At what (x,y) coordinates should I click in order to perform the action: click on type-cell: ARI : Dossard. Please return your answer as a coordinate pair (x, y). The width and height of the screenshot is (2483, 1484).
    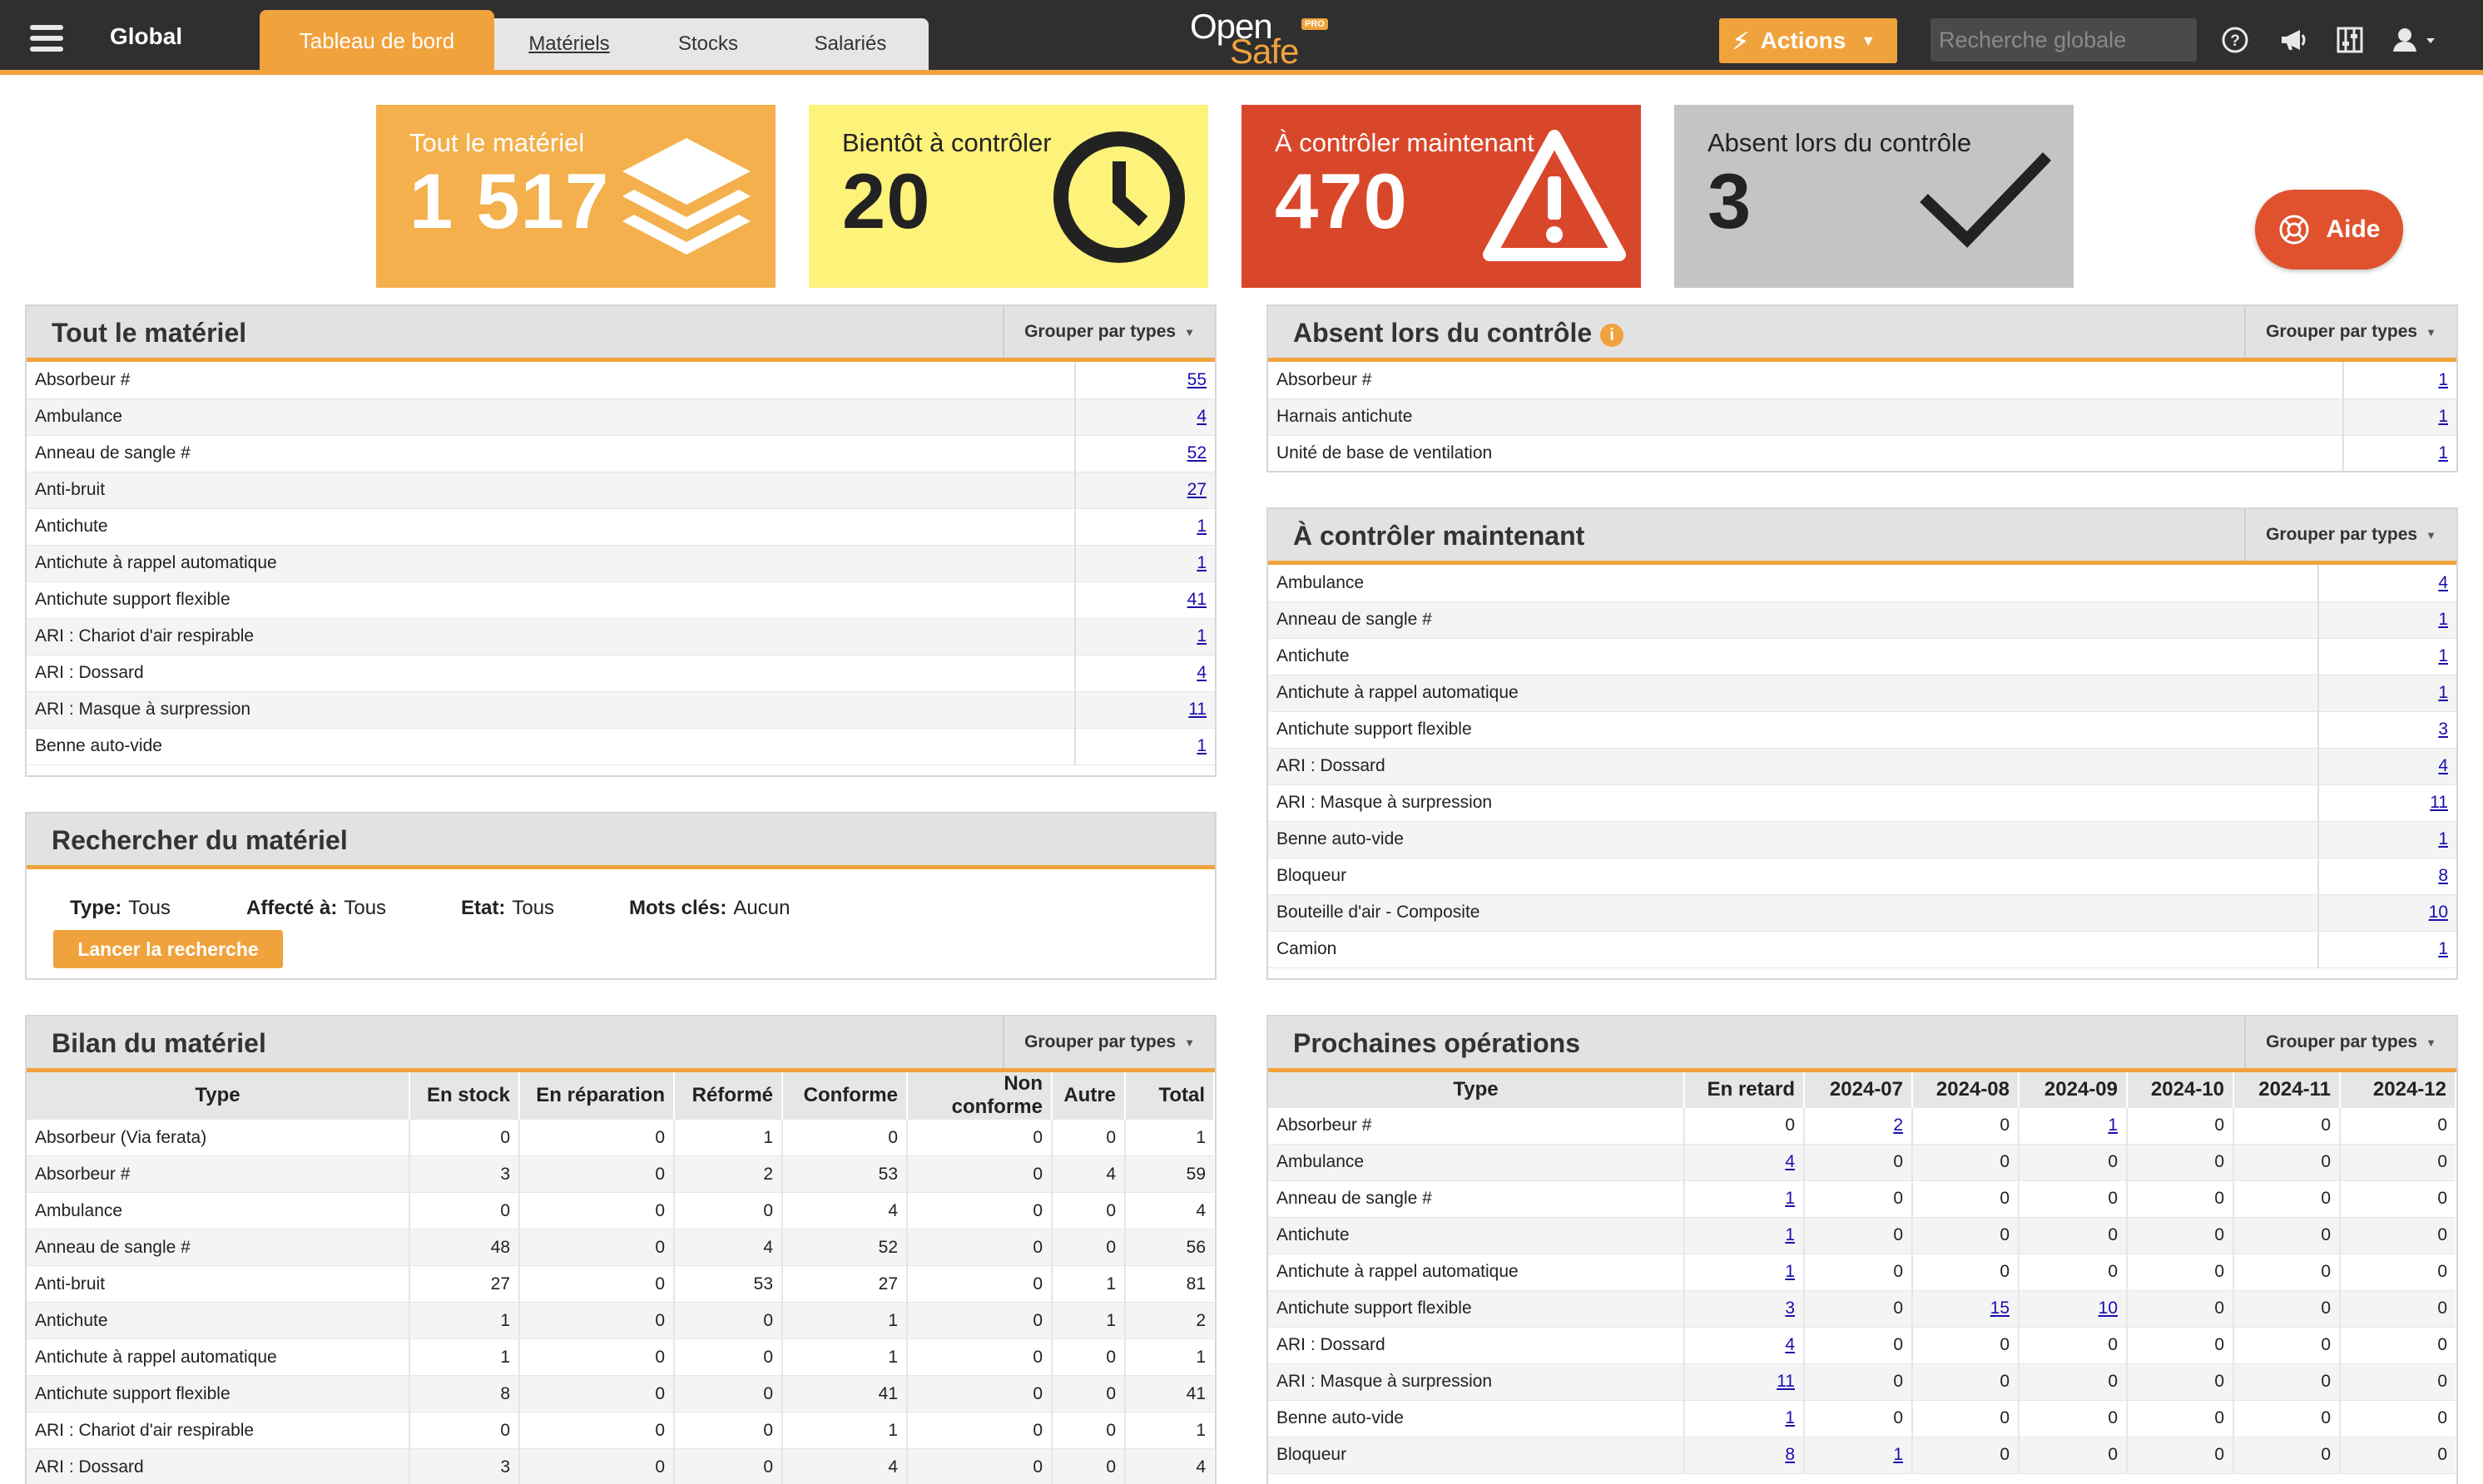
    Looking at the image, I should click on (1793, 766).